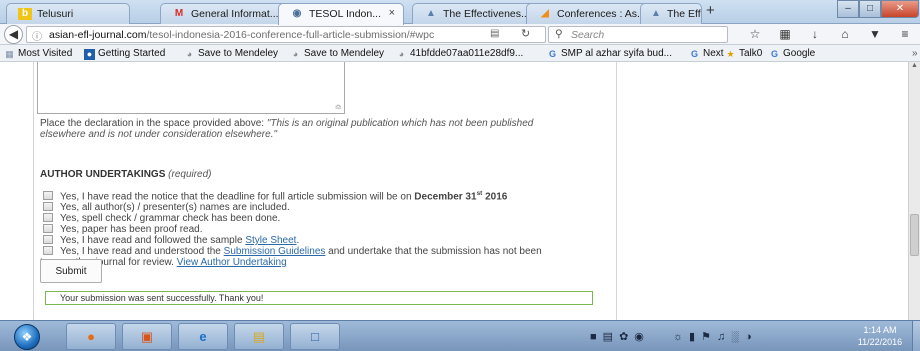 Image resolution: width=920 pixels, height=351 pixels. I want to click on author-undertaking-link: View Author Undertaking, so click(232, 262).